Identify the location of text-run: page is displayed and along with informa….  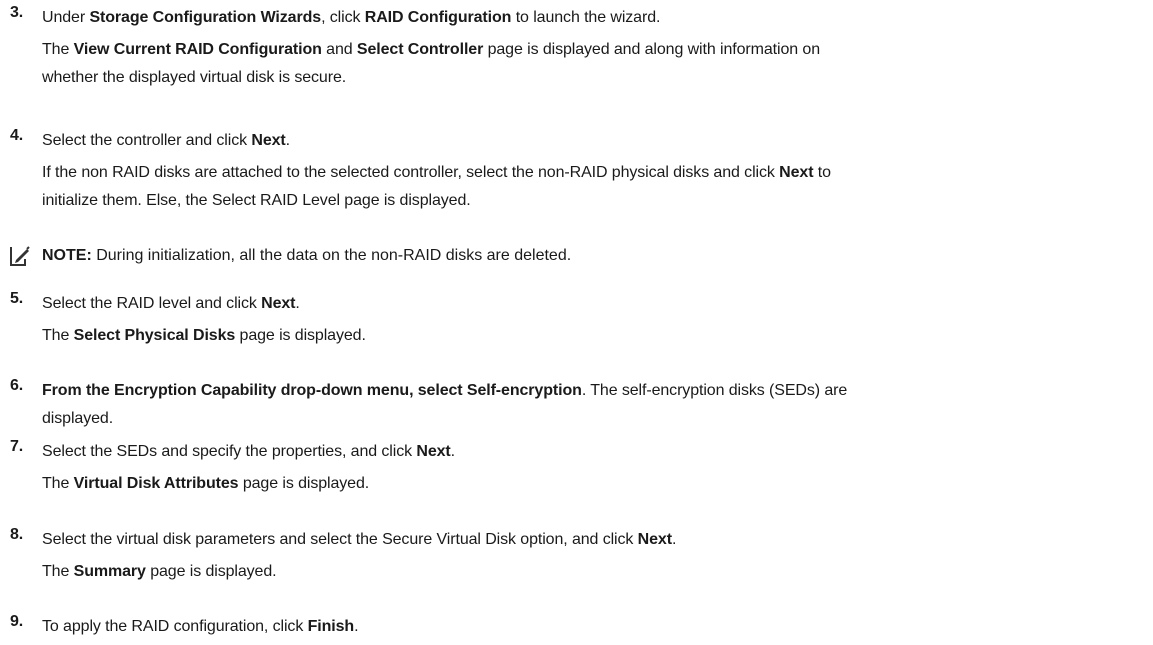
(652, 49).